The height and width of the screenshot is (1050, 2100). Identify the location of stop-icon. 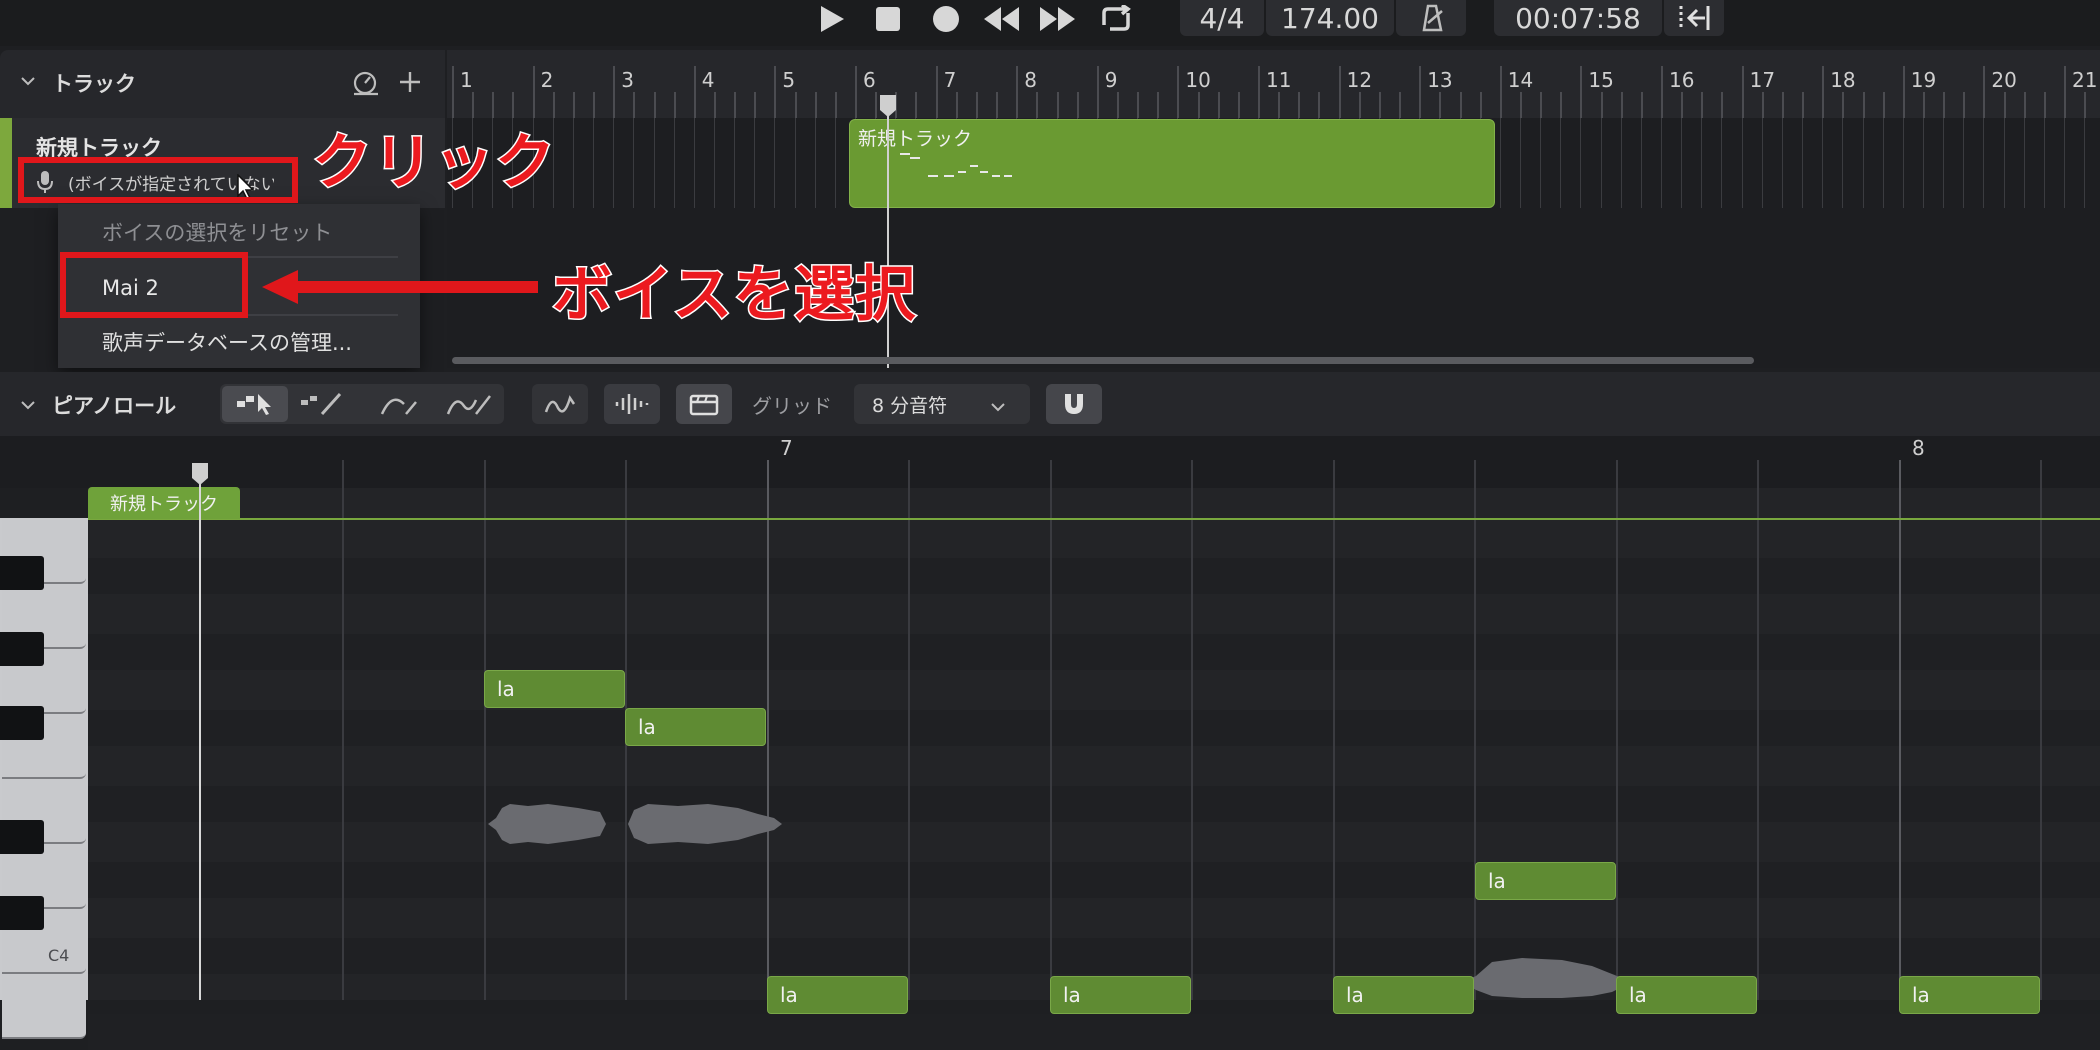
(888, 19).